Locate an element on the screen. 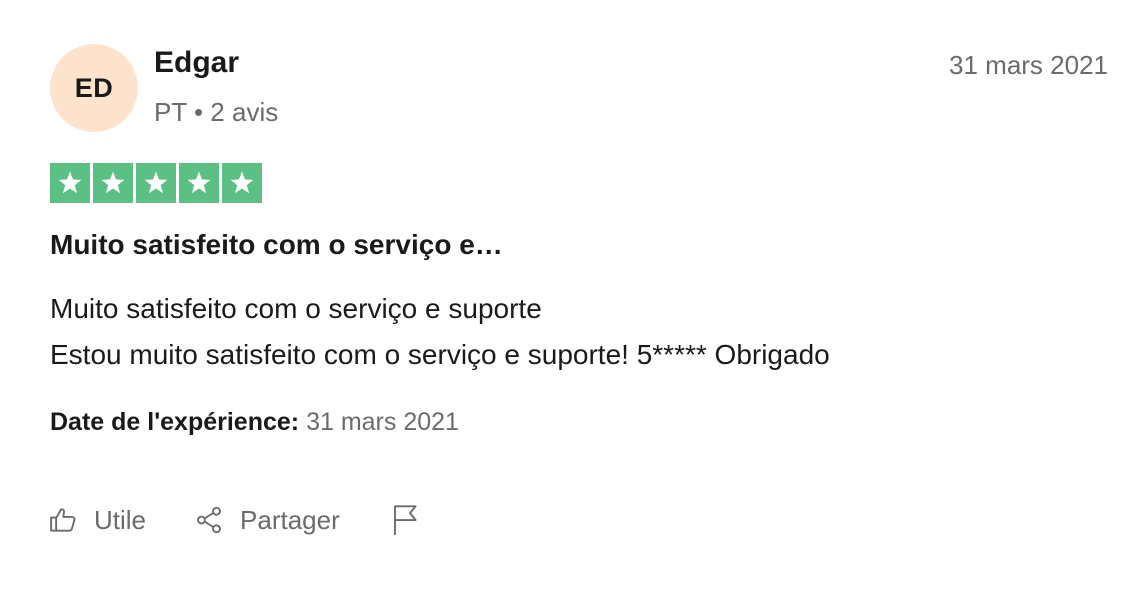 Image resolution: width=1140 pixels, height=594 pixels. review-actions: Utile Partager is located at coordinates (234, 520).